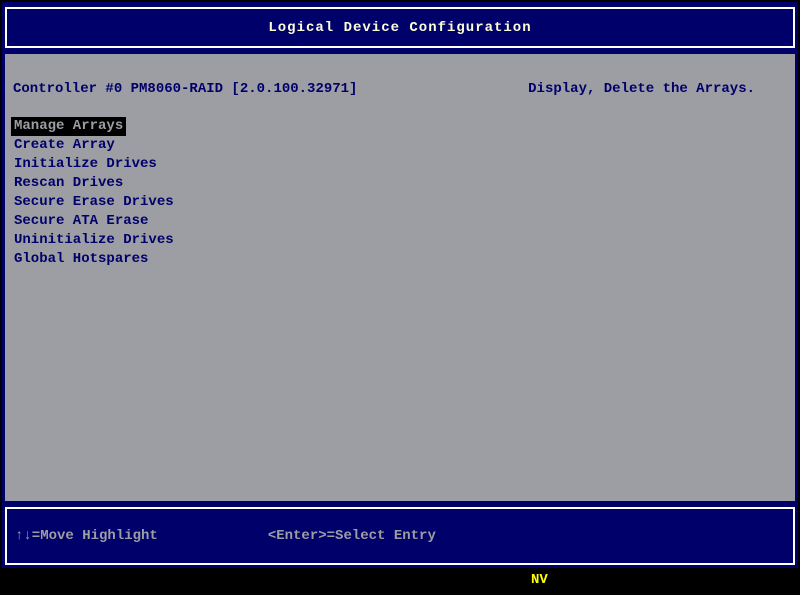  What do you see at coordinates (539, 580) in the screenshot?
I see `nv-status-label: NV` at bounding box center [539, 580].